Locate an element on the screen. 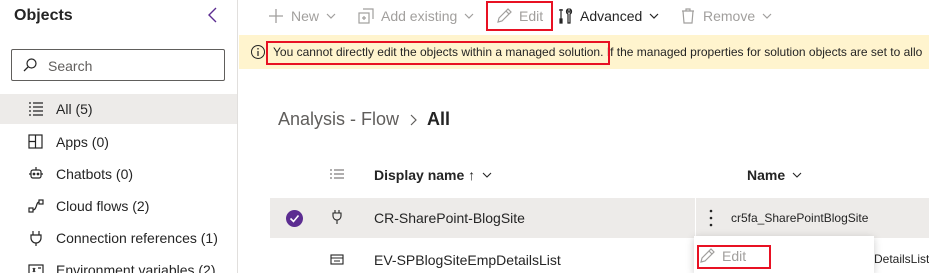  column-header-name: Name is located at coordinates (775, 175).